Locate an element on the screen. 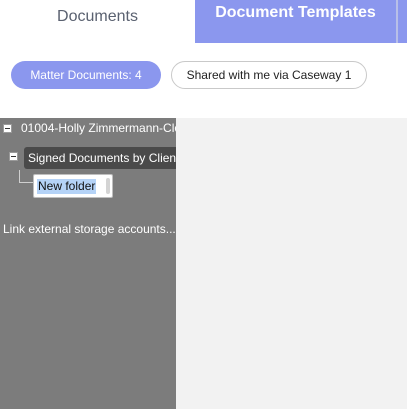 The image size is (407, 409). tab-document-templates-label: Document Templates is located at coordinates (295, 12).